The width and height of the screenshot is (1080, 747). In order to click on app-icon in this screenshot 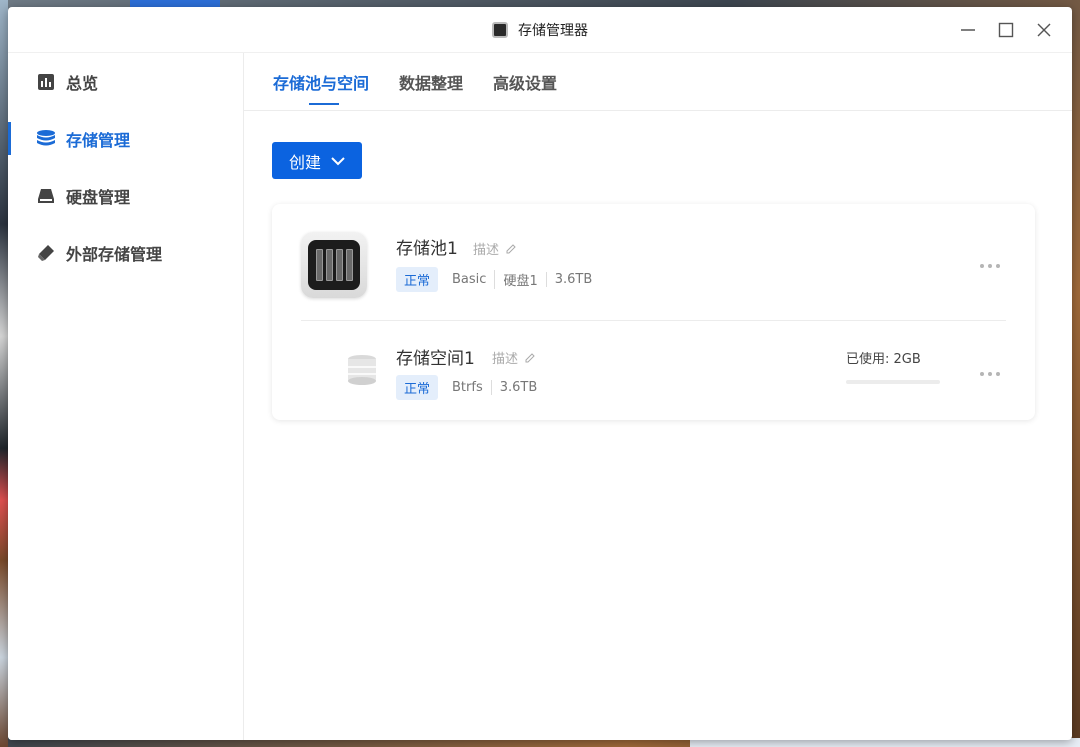, I will do `click(500, 29)`.